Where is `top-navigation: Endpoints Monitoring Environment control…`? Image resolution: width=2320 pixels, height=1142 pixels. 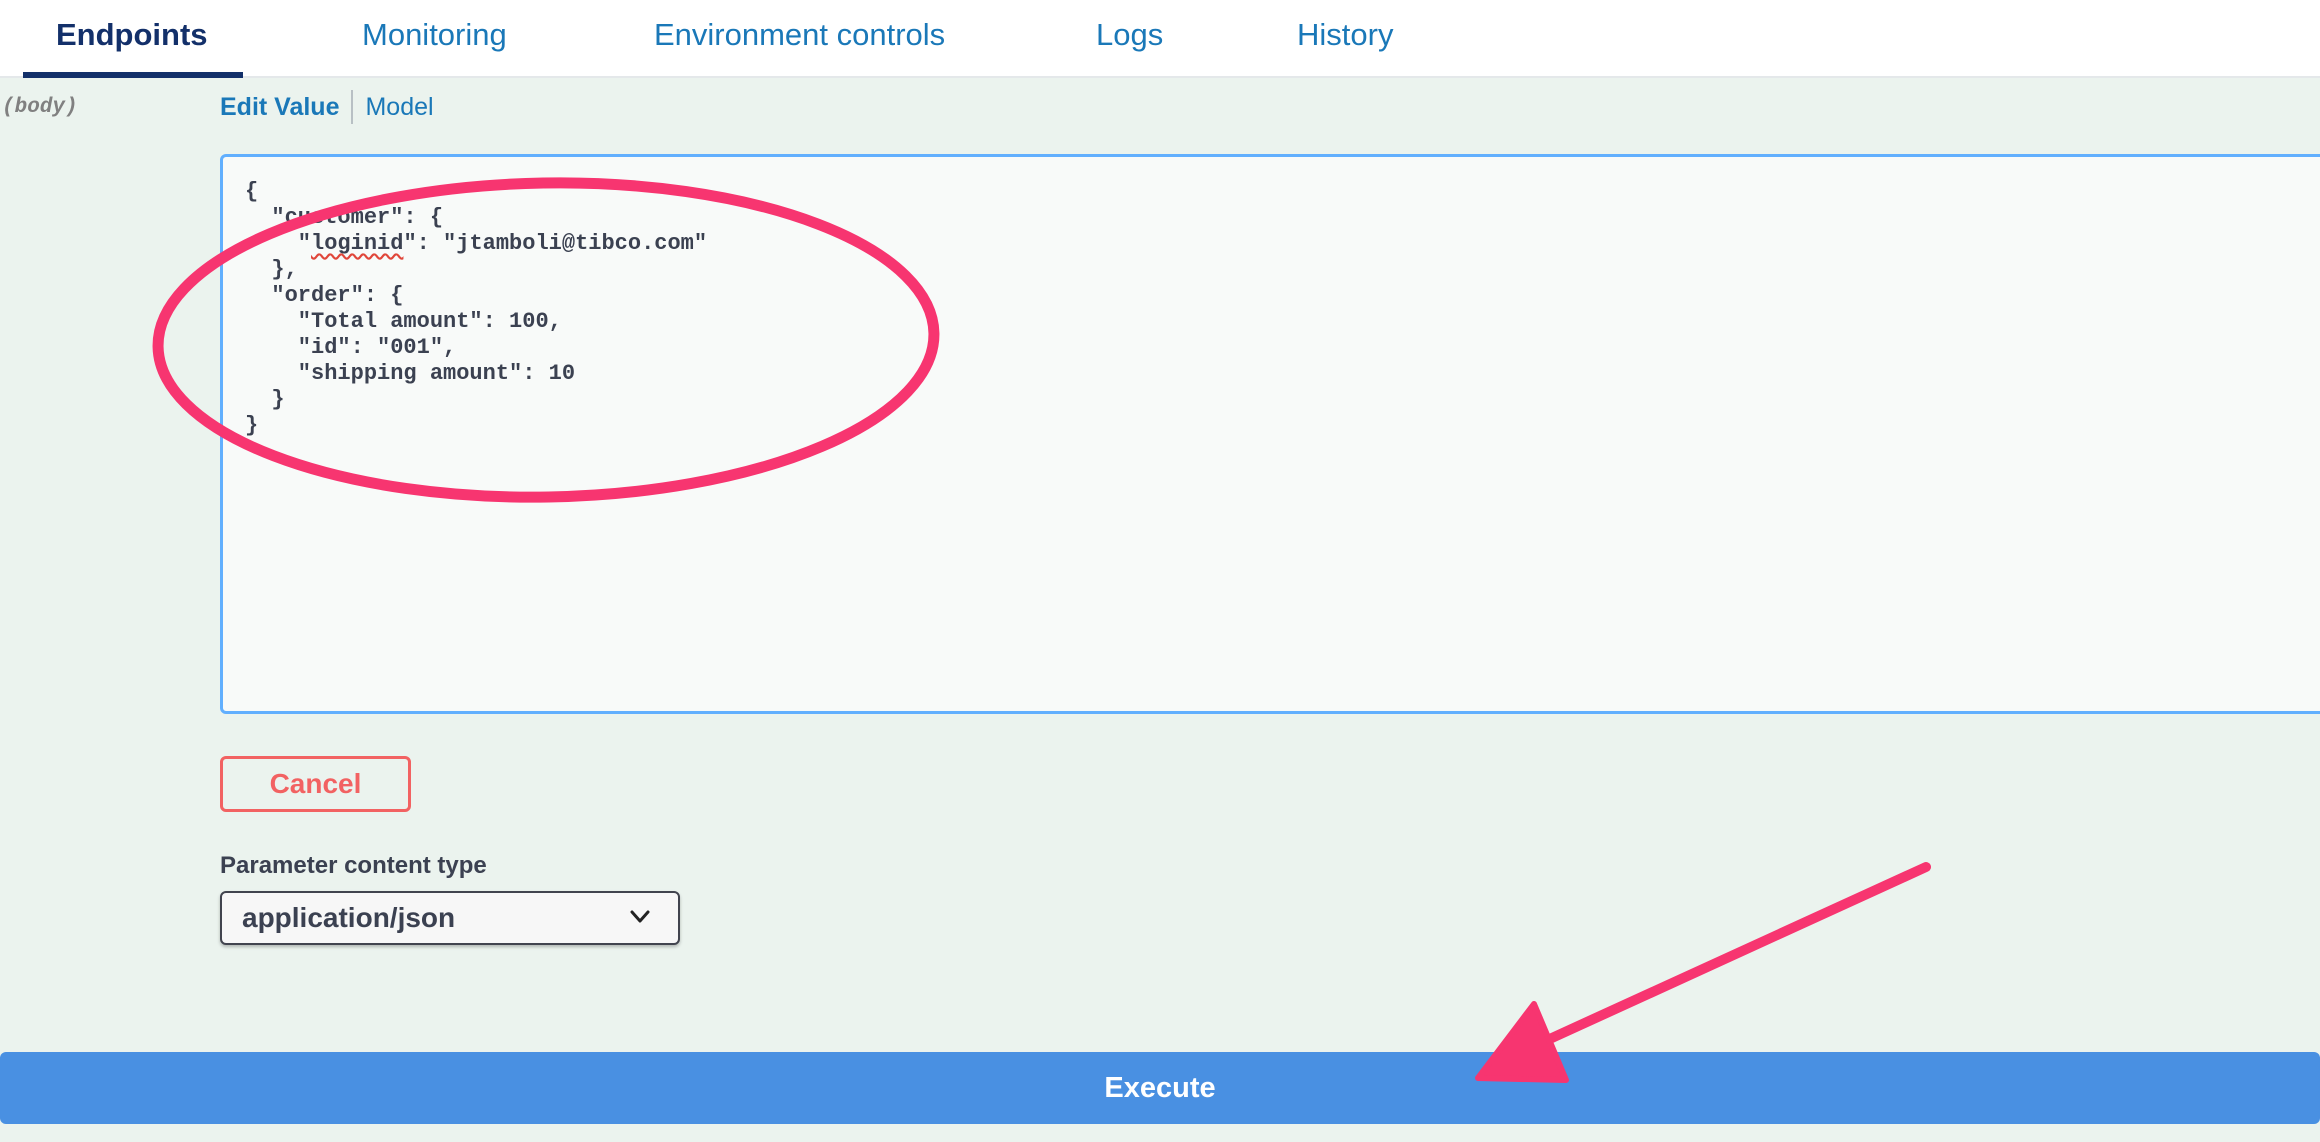
top-navigation: Endpoints Monitoring Environment control… is located at coordinates (1160, 39).